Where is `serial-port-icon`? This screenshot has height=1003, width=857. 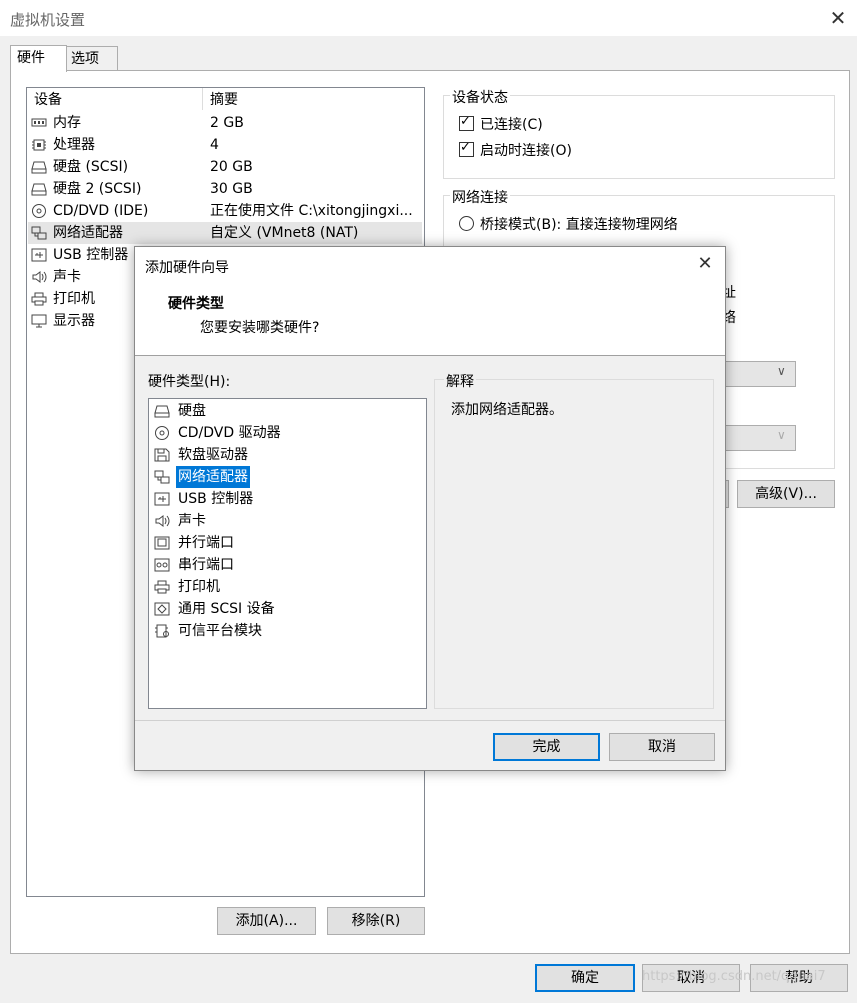 serial-port-icon is located at coordinates (162, 565).